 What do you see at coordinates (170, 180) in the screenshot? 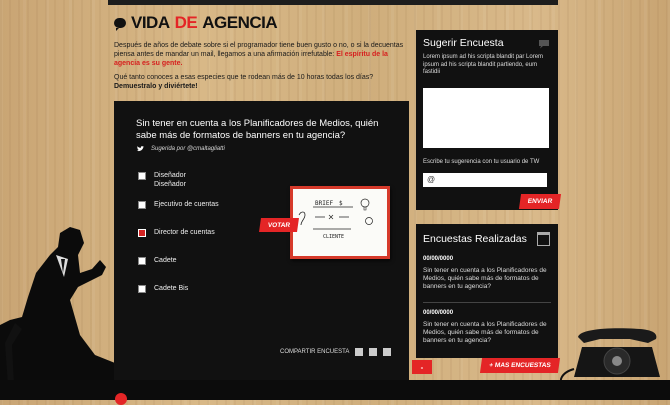
I see `option-label: Diseñador Diseñador` at bounding box center [170, 180].